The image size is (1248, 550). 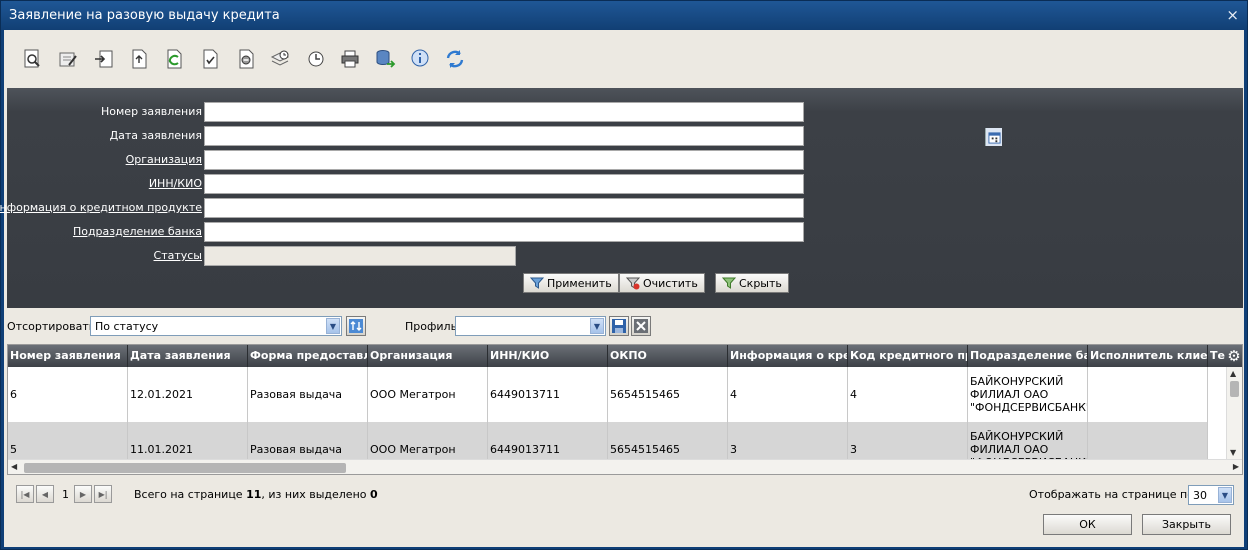 I want to click on table-cell: Разовая выдача, so click(x=308, y=394).